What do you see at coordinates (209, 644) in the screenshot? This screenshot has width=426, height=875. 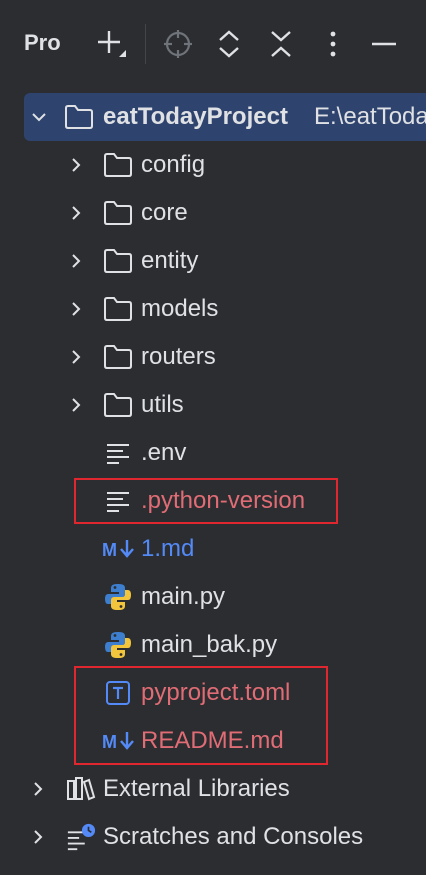 I see `file-label: main_bak.py` at bounding box center [209, 644].